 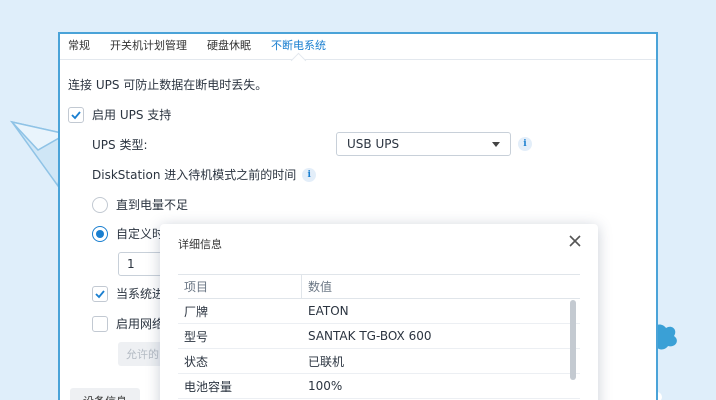 What do you see at coordinates (105, 394) in the screenshot?
I see `device-info-button: 设备信息` at bounding box center [105, 394].